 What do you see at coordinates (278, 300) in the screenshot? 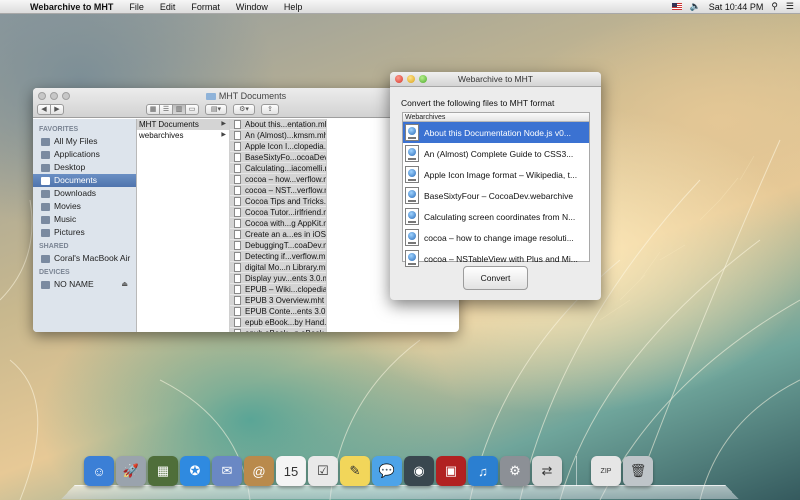
I see `file-row: EPUB 3 Overview.mht` at bounding box center [278, 300].